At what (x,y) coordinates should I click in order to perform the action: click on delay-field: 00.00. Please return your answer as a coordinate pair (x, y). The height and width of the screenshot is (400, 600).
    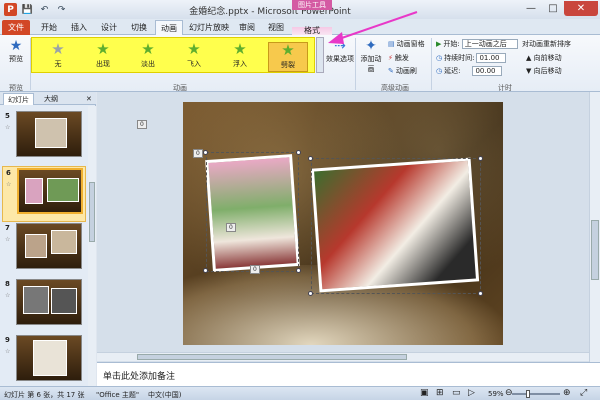
    Looking at the image, I should click on (487, 71).